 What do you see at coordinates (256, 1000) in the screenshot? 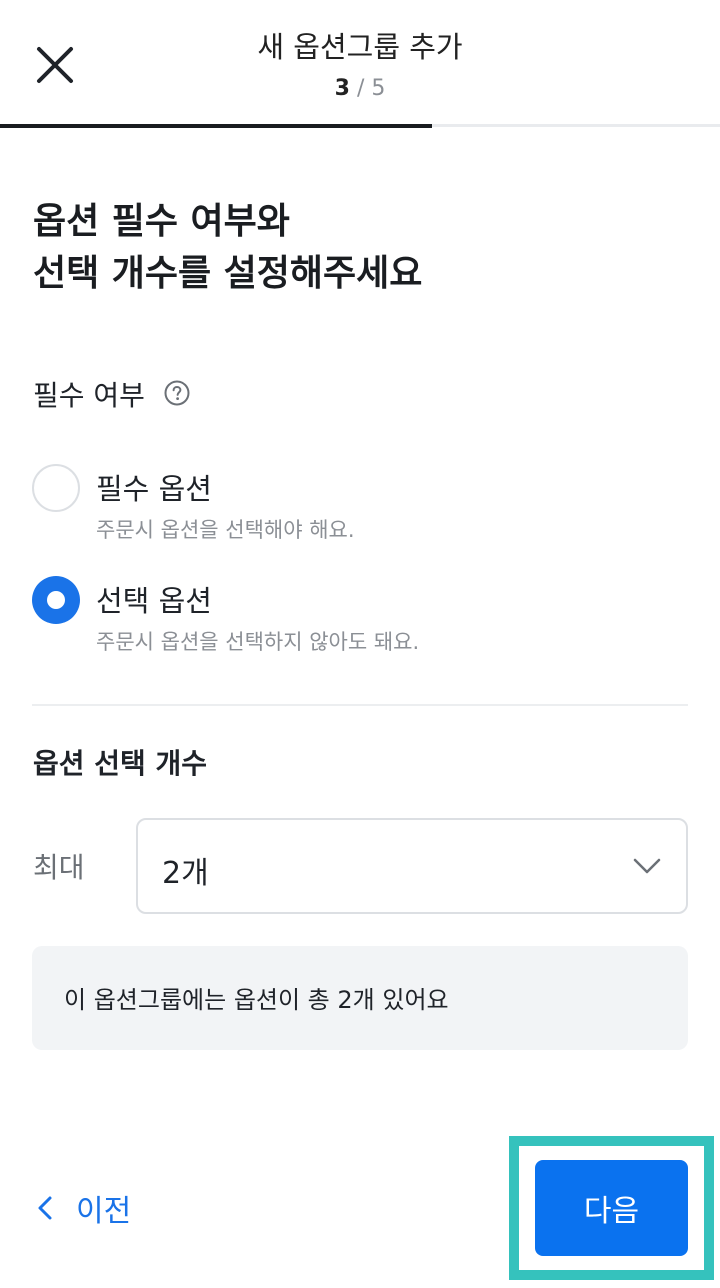
I see `info-text: 이 옵션그룹에는 옵션이 총 2개 있어요` at bounding box center [256, 1000].